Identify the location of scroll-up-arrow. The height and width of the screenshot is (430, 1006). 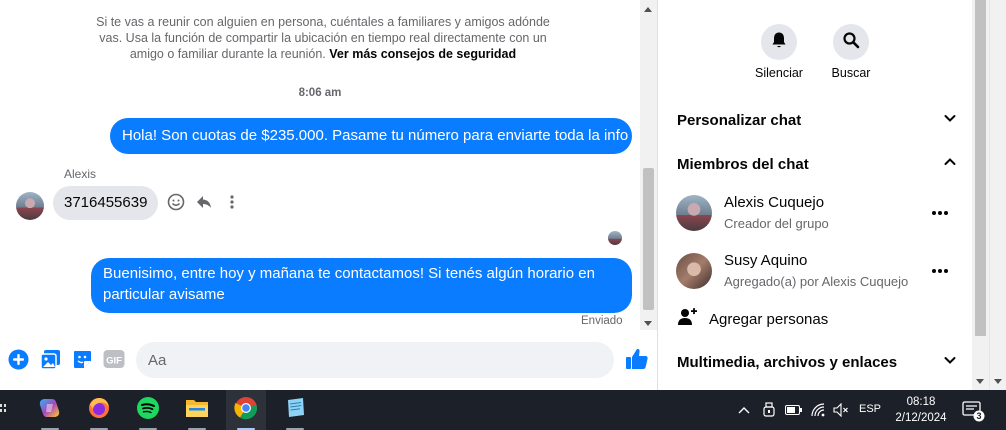
(648, 9).